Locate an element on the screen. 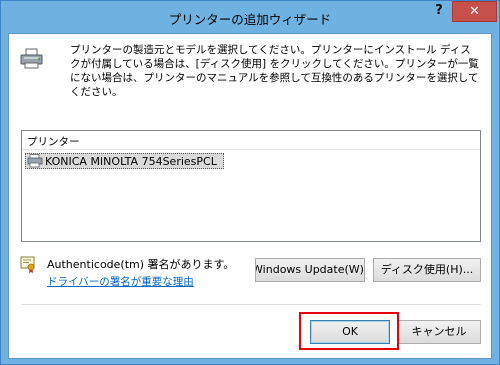  help-button: ? is located at coordinates (439, 12).